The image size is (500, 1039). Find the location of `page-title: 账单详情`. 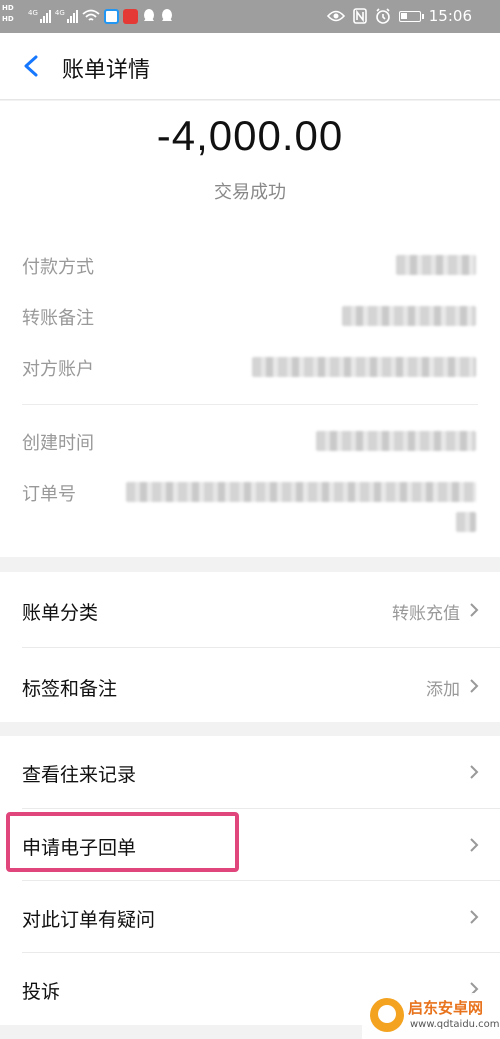

page-title: 账单详情 is located at coordinates (106, 70).